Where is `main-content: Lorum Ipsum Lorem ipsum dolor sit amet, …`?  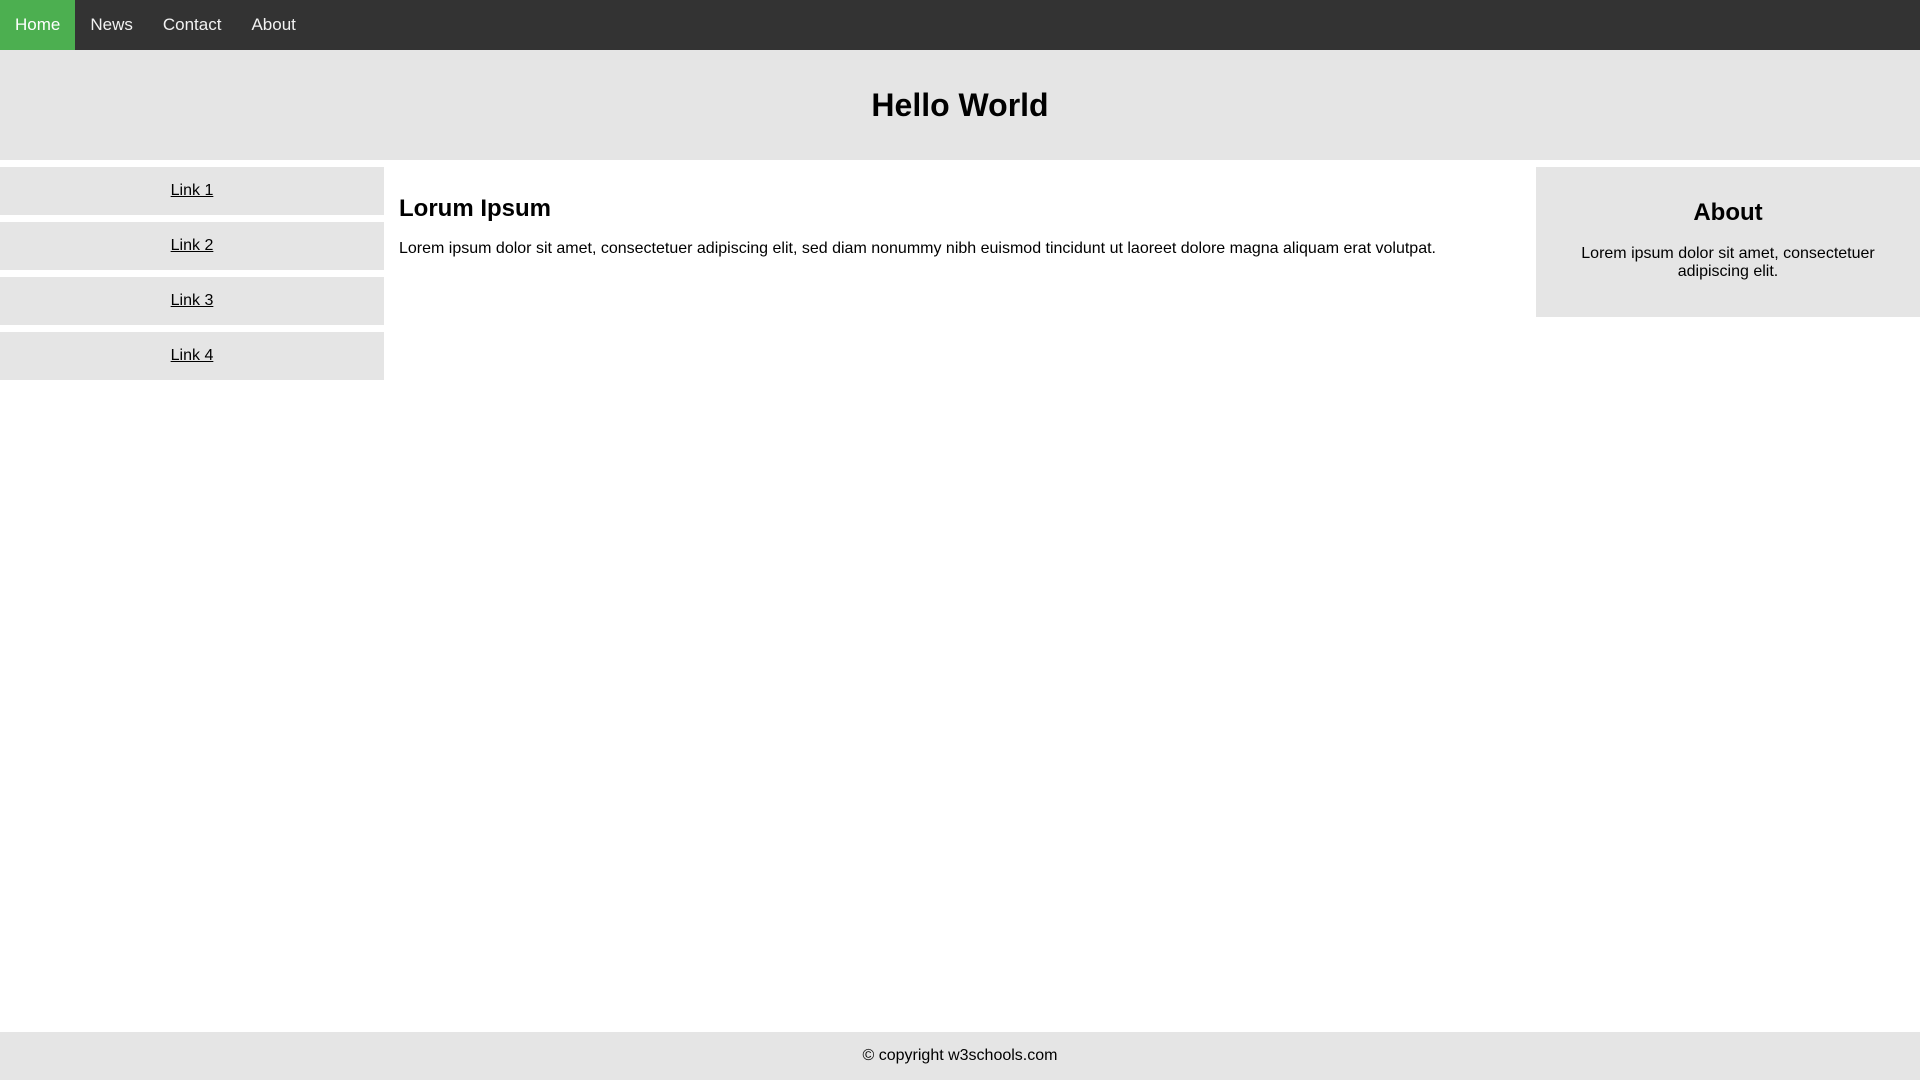
main-content: Lorum Ipsum Lorem ipsum dolor sit amet, … is located at coordinates (959, 213).